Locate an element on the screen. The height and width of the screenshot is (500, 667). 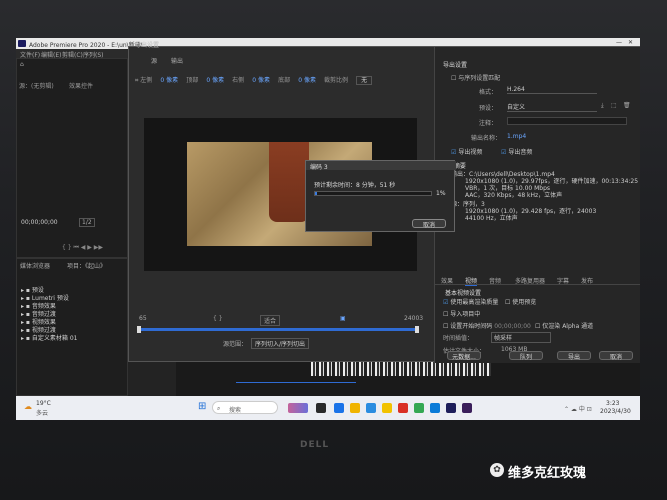
tab-effect-controls: 效果控件 is located at coordinates (81, 85).